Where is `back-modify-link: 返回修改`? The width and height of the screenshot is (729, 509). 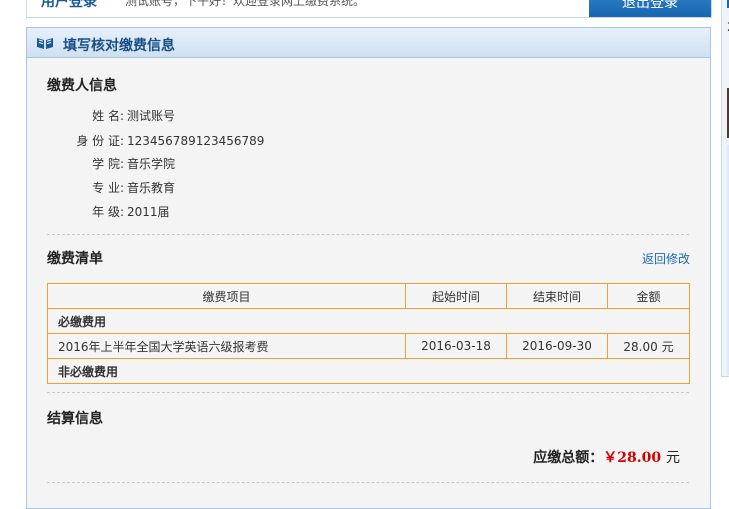 back-modify-link: 返回修改 is located at coordinates (666, 258).